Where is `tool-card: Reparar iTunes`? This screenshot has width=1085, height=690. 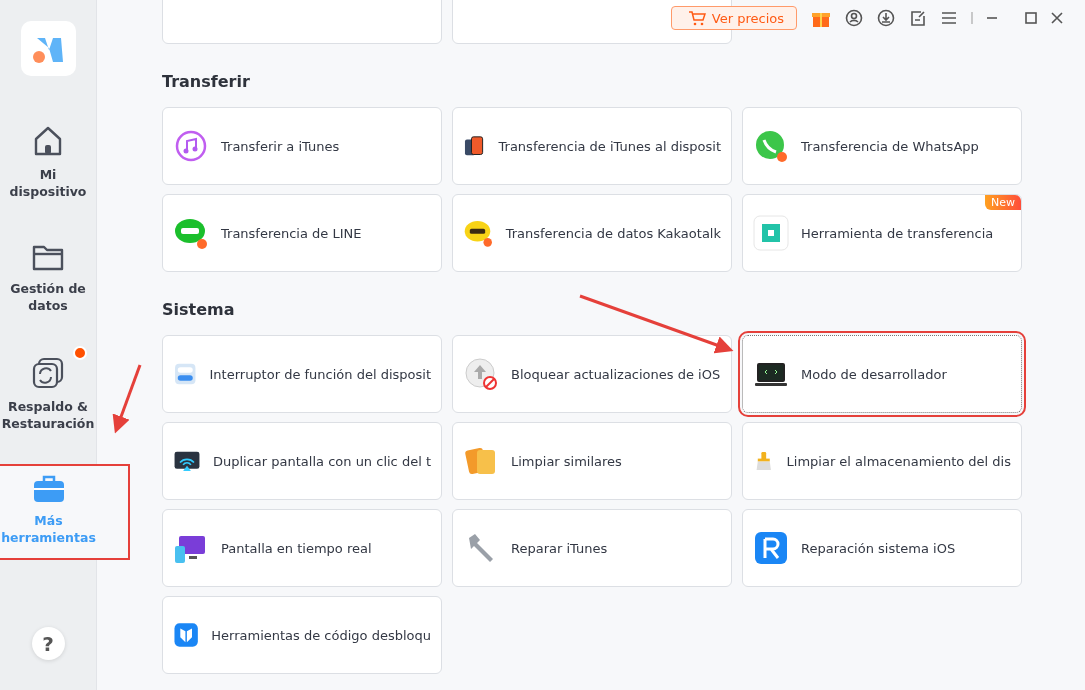
tool-card: Reparar iTunes is located at coordinates (592, 548).